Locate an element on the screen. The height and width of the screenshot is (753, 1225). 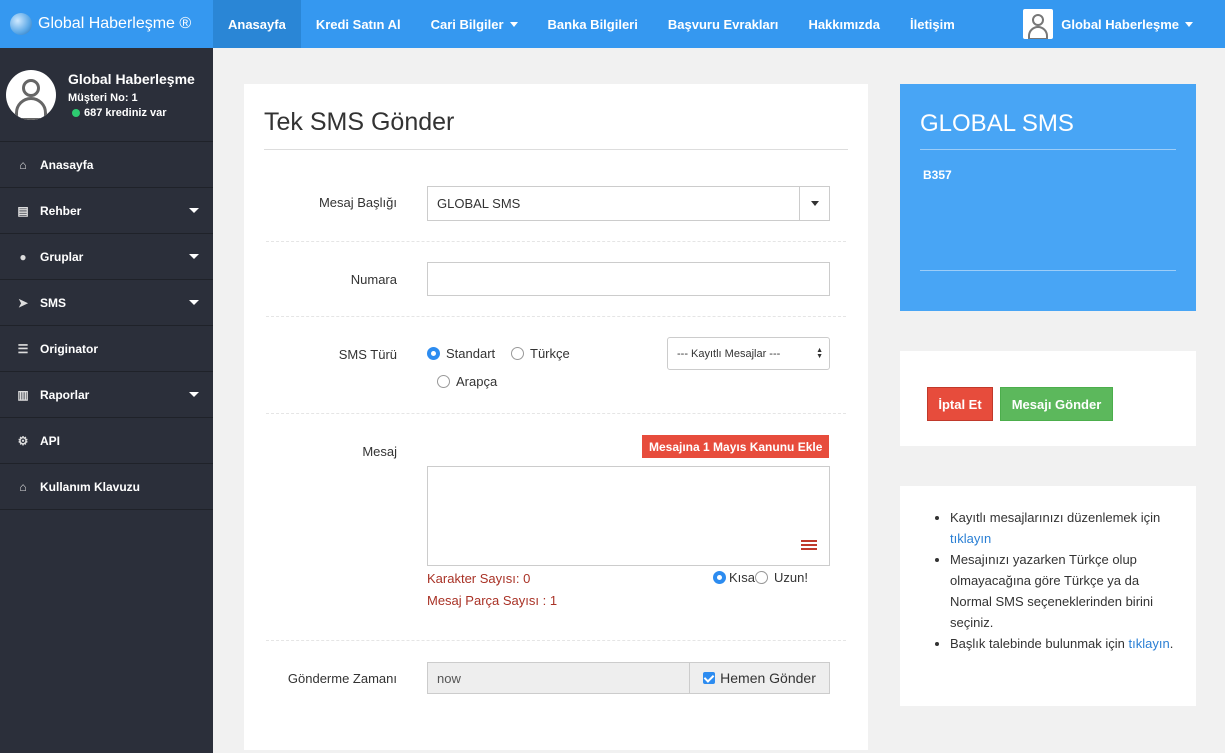
title-divider is located at coordinates (556, 149).